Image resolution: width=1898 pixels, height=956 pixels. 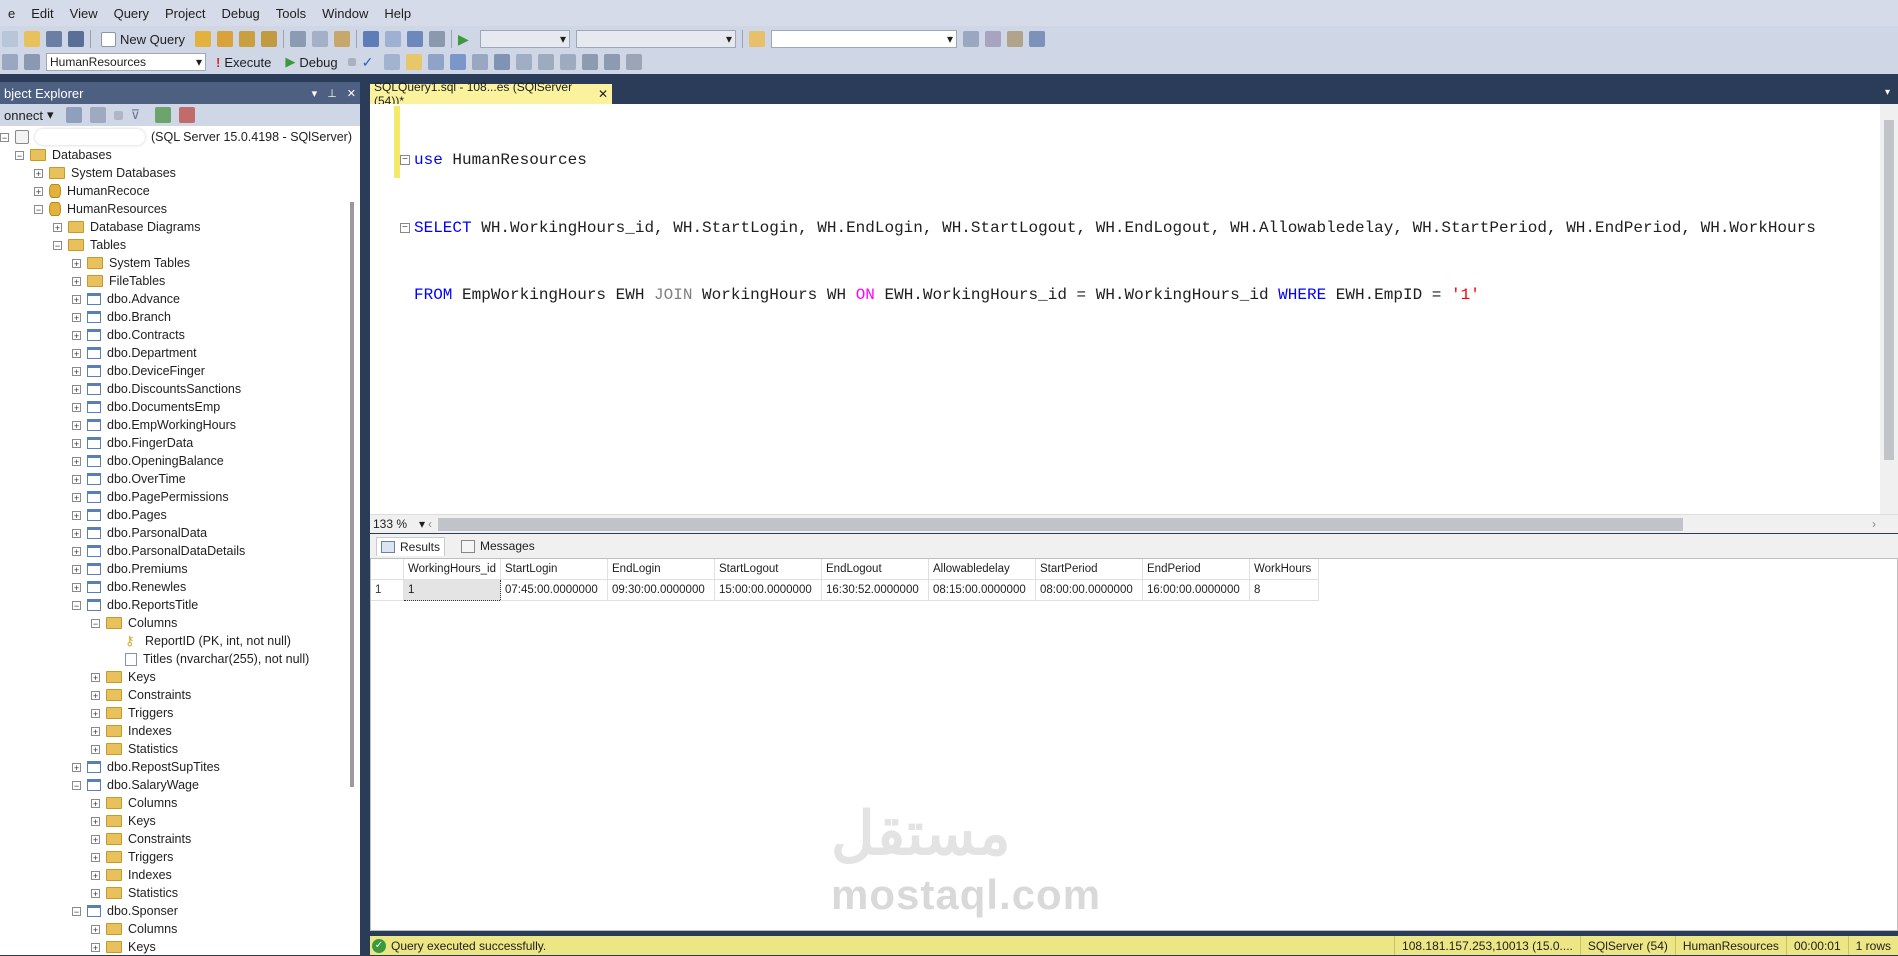 What do you see at coordinates (11, 13) in the screenshot?
I see `menu-item-0: e` at bounding box center [11, 13].